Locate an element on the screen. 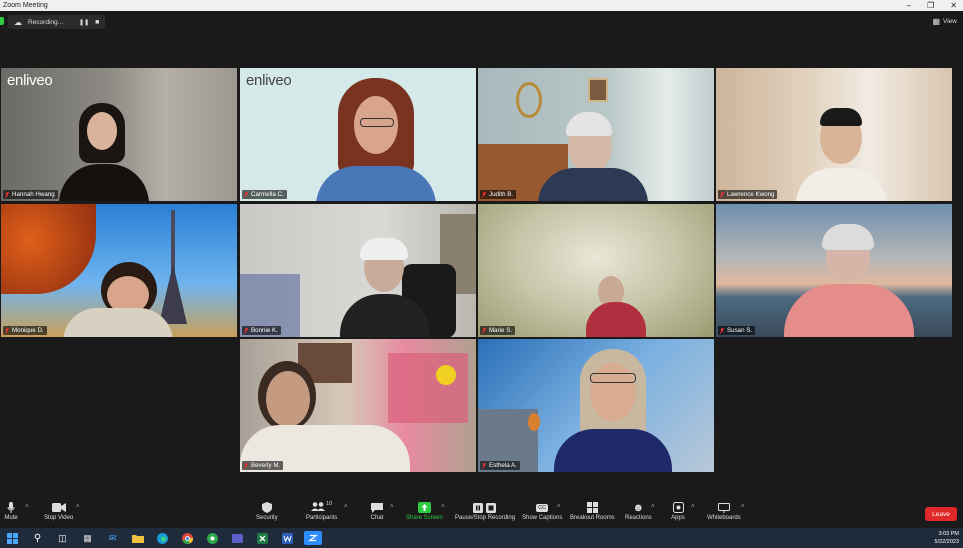 Image resolution: width=963 pixels, height=548 pixels. recording-indicator: ☁ Recording... ❚❚ ■ is located at coordinates (57, 22).